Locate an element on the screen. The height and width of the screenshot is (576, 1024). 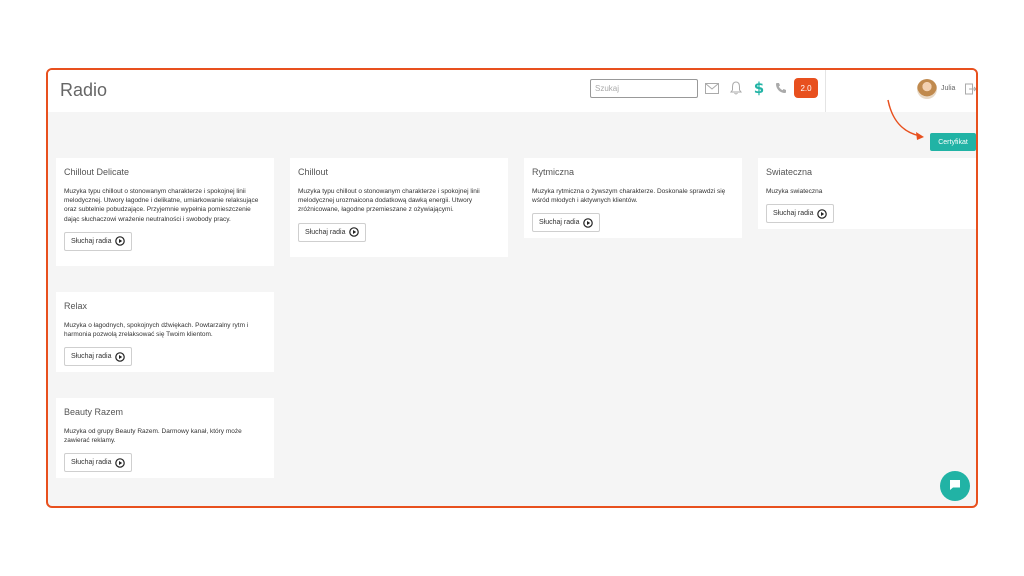
station-title: Relax is located at coordinates (76, 306).